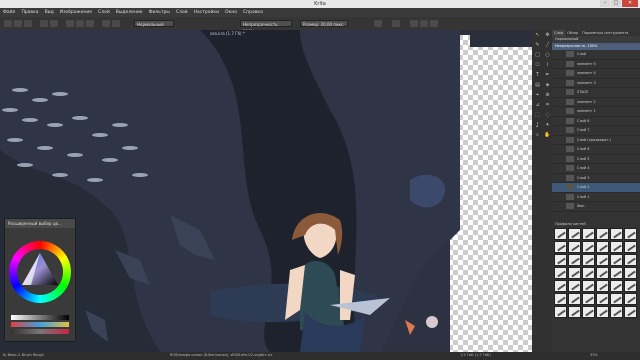  I want to click on layer-row: Слой 3, so click(596, 178).